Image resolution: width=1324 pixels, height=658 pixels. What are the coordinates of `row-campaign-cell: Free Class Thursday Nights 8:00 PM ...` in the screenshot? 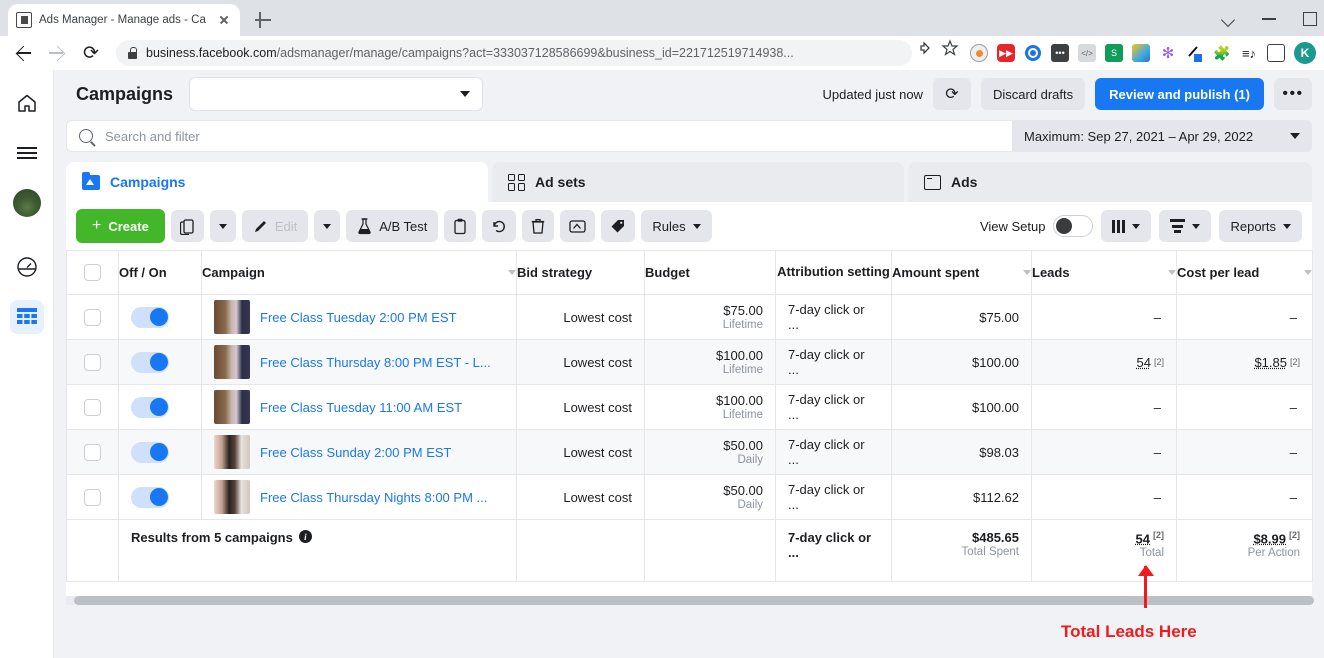 It's located at (359, 497).